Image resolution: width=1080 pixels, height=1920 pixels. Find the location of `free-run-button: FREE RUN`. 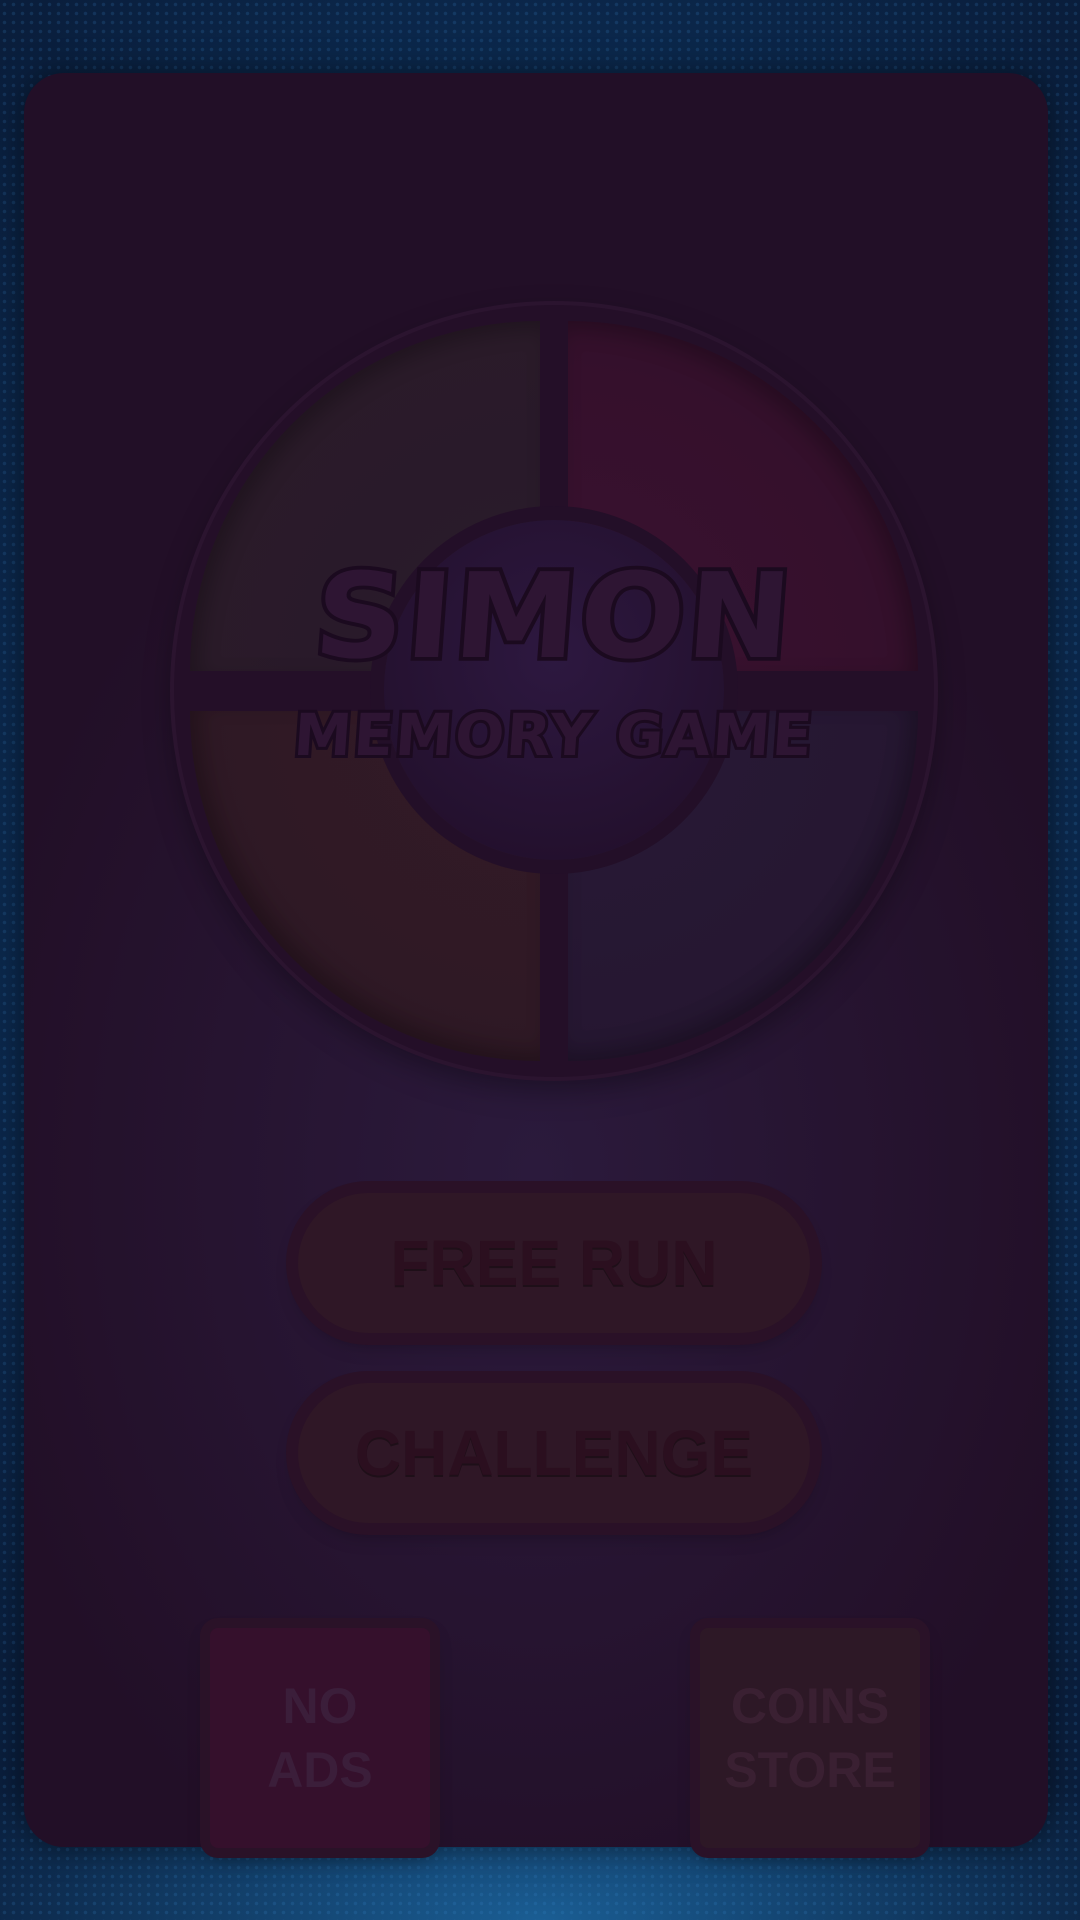

free-run-button: FREE RUN is located at coordinates (554, 1263).